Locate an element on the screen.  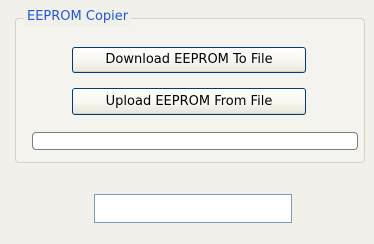
status-field is located at coordinates (193, 208).